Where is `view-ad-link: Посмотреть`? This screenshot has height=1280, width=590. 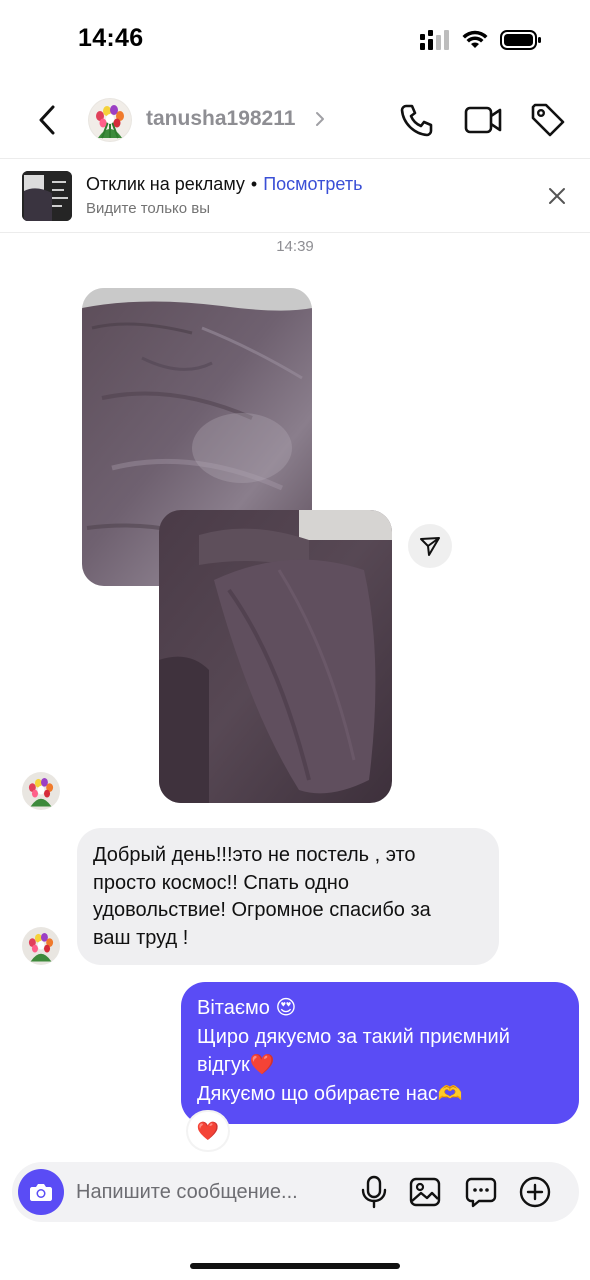
view-ad-link: Посмотреть is located at coordinates (312, 184).